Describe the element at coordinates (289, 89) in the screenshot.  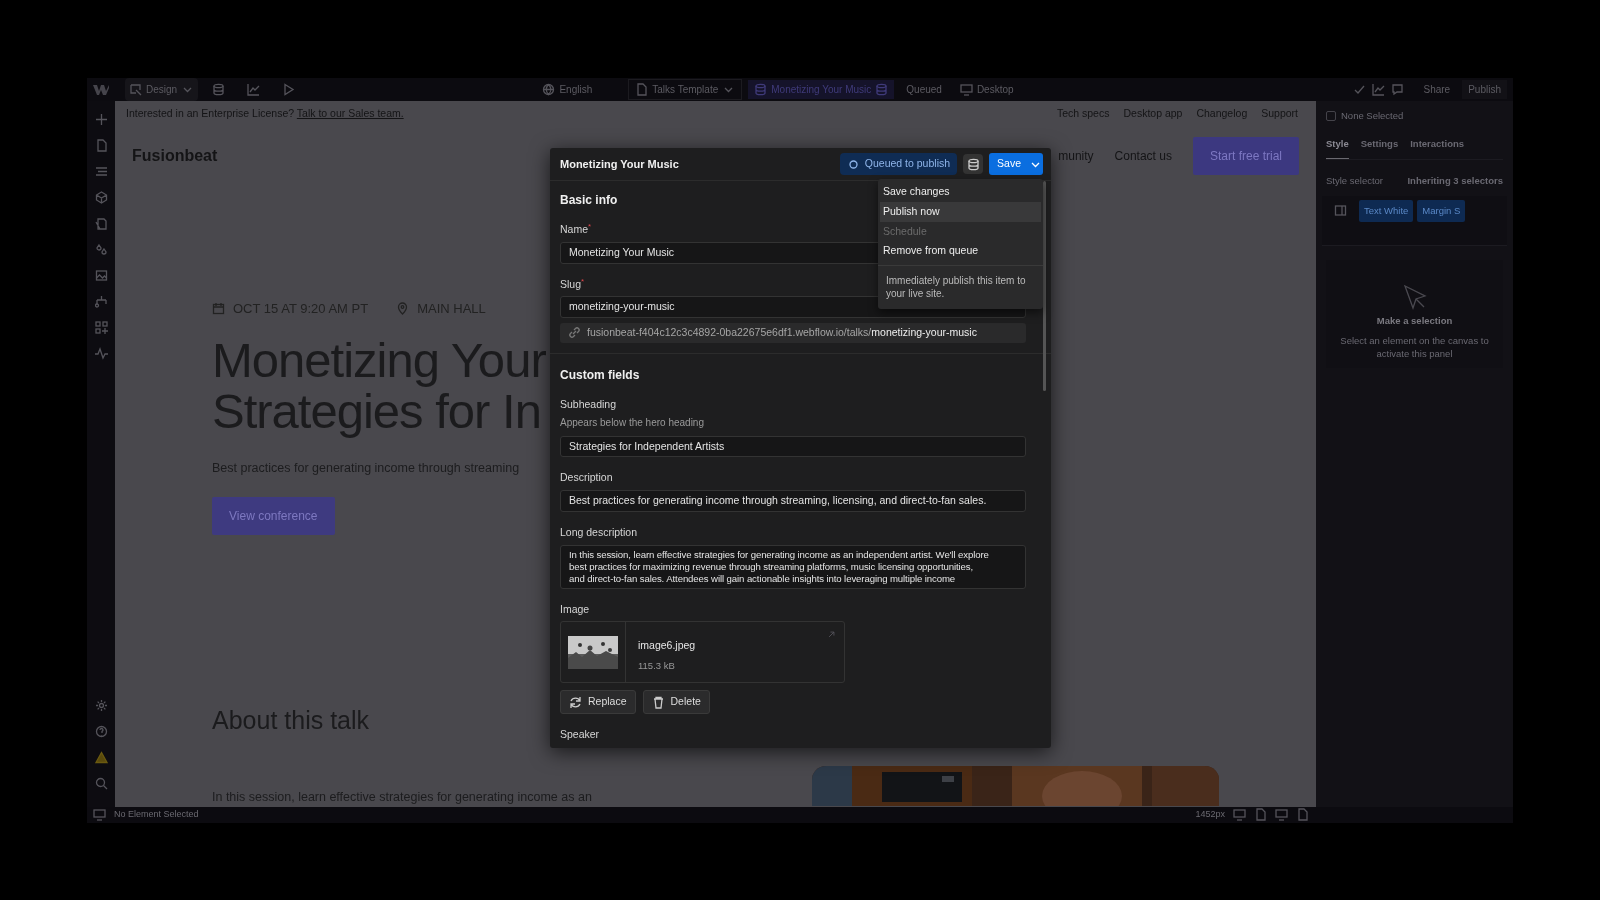
I see `play-icon` at that location.